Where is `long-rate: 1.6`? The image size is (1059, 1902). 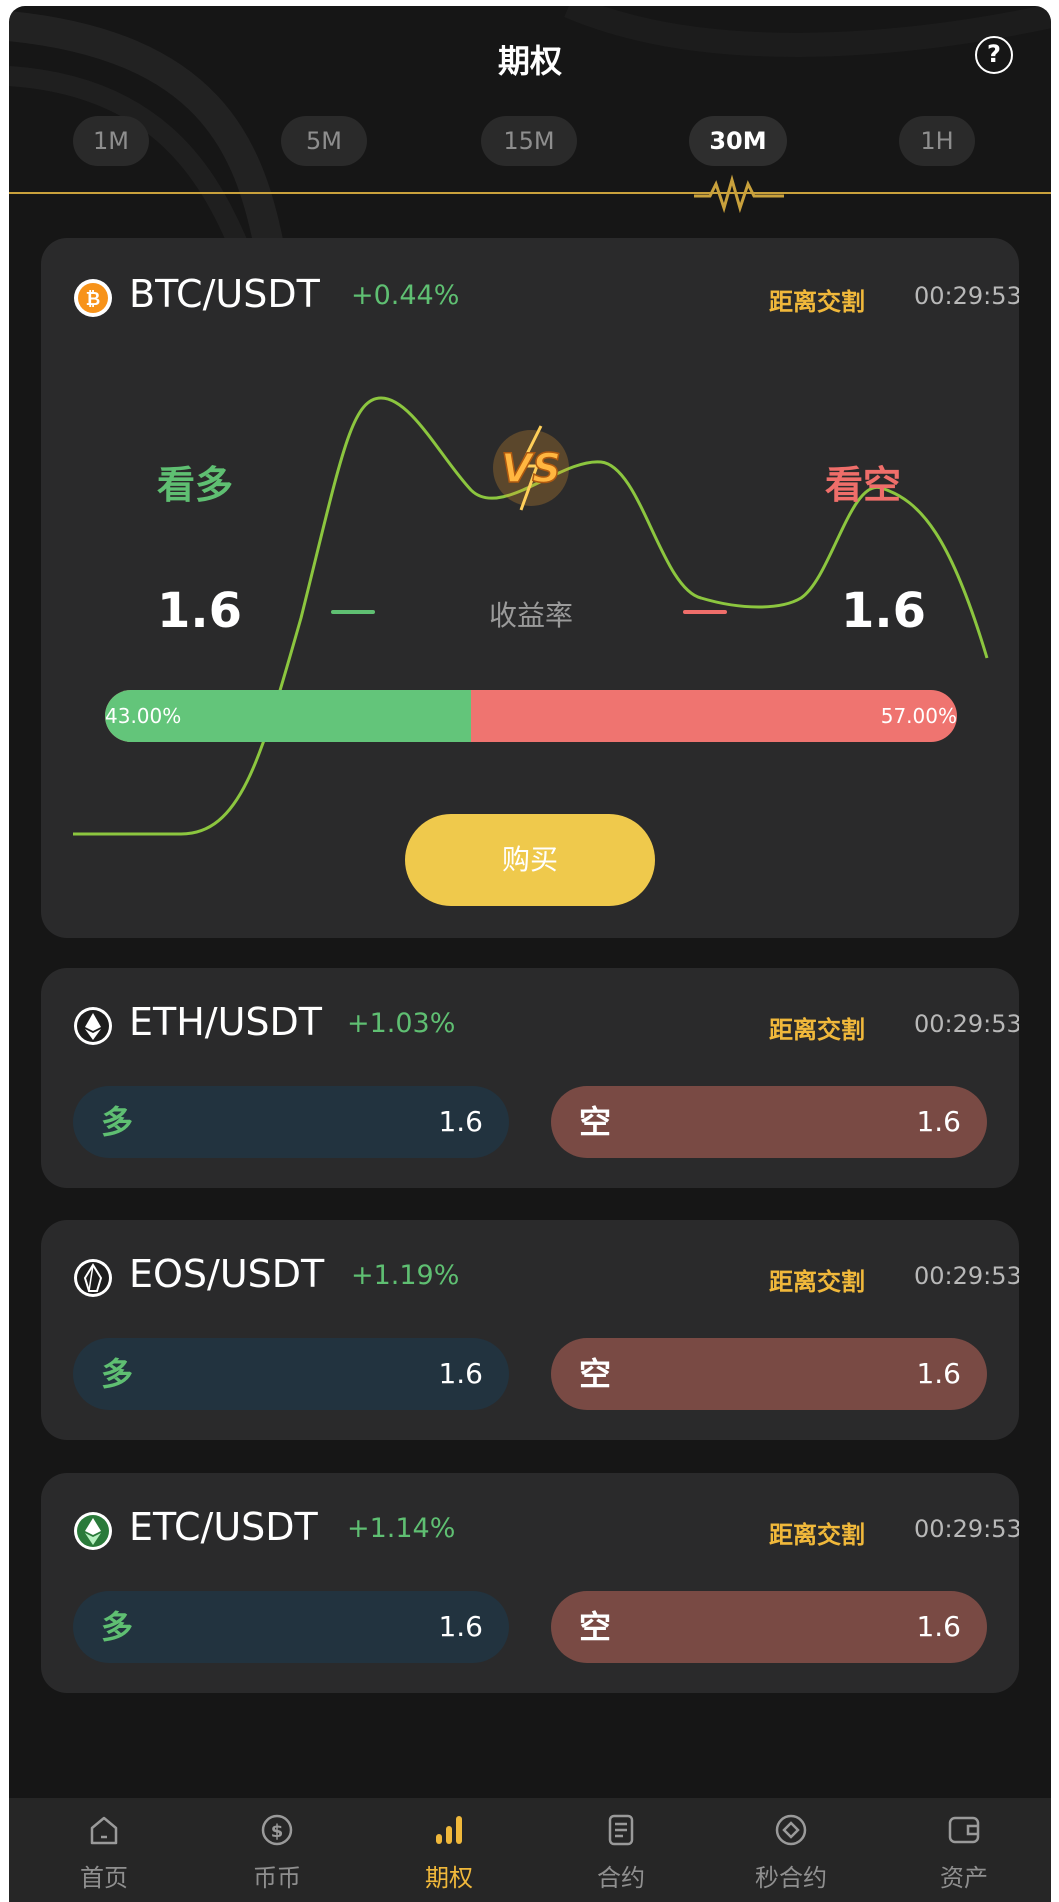
long-rate: 1.6 is located at coordinates (200, 611).